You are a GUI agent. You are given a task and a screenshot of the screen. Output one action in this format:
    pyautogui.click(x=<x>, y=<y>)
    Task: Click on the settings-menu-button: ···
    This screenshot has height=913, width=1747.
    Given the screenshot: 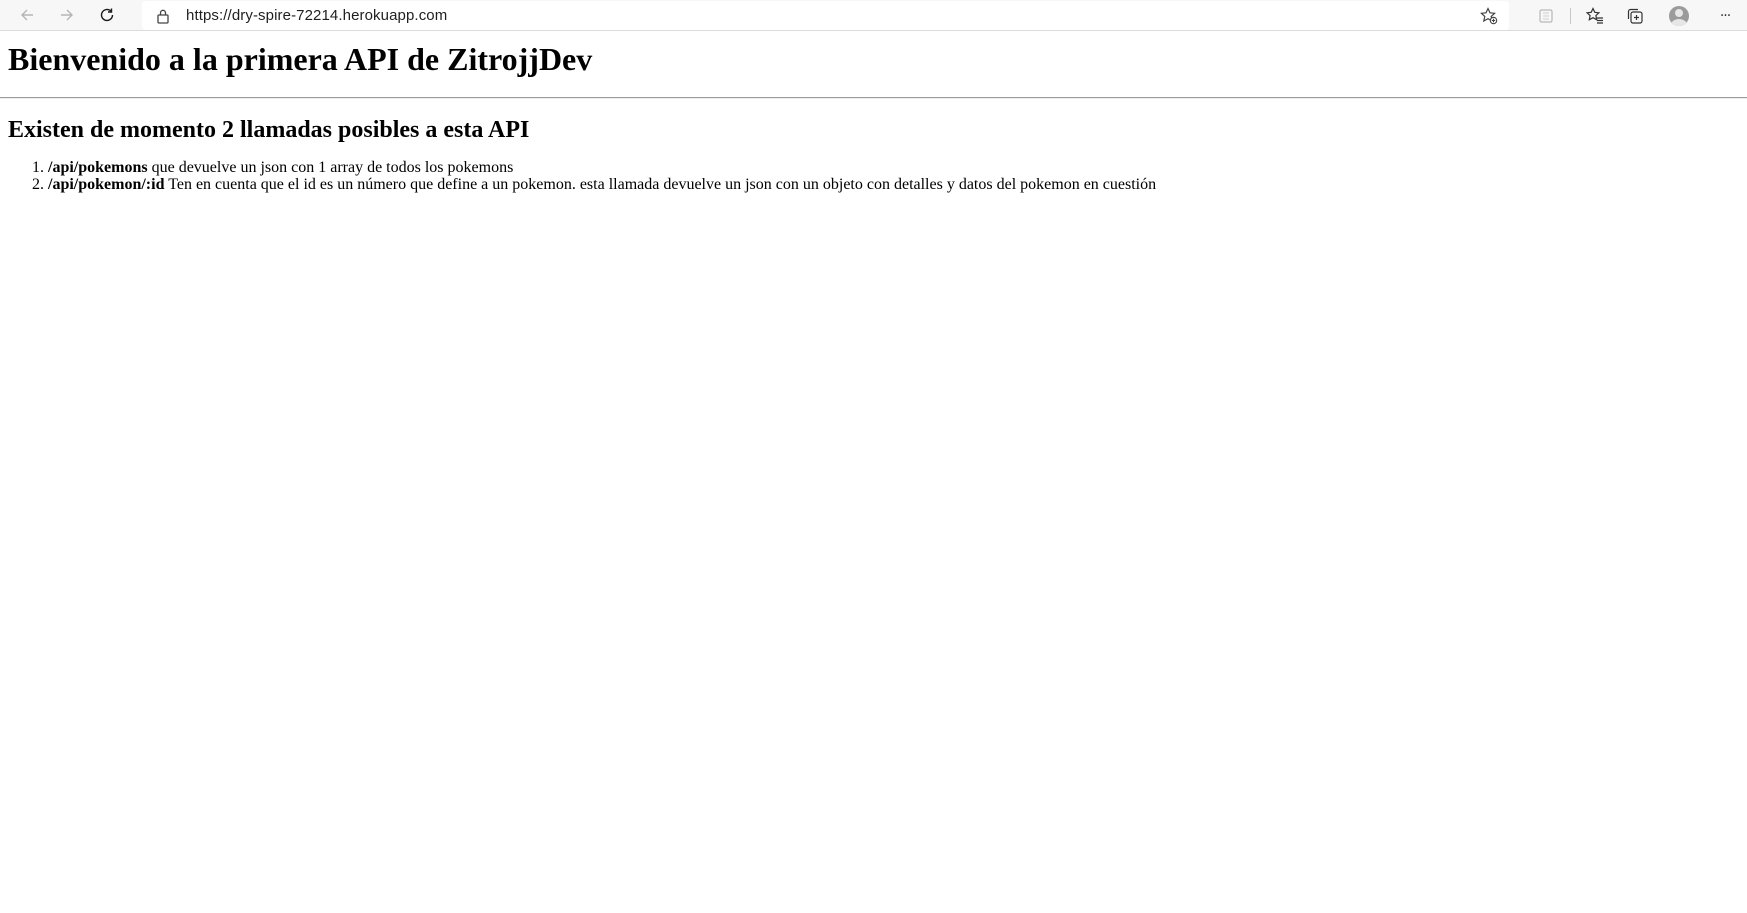 What is the action you would take?
    pyautogui.click(x=1725, y=15)
    